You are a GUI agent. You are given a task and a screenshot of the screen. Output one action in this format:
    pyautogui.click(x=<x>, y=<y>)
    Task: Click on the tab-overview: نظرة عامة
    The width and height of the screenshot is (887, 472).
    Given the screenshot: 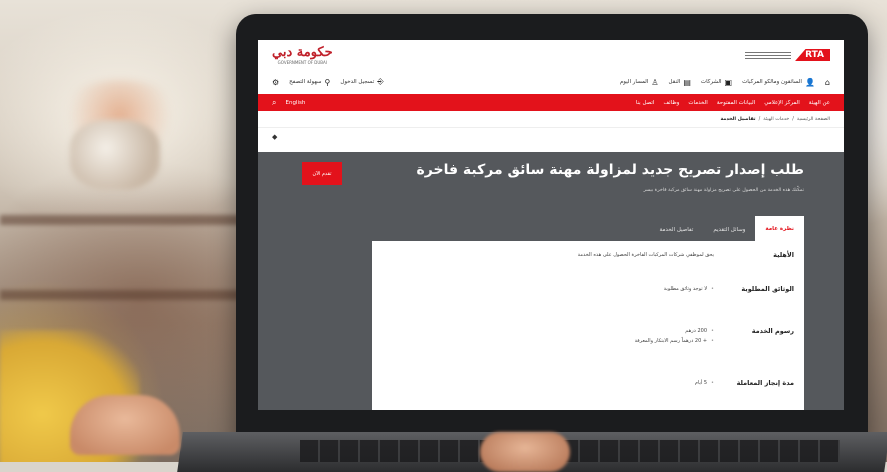 What is the action you would take?
    pyautogui.click(x=779, y=228)
    